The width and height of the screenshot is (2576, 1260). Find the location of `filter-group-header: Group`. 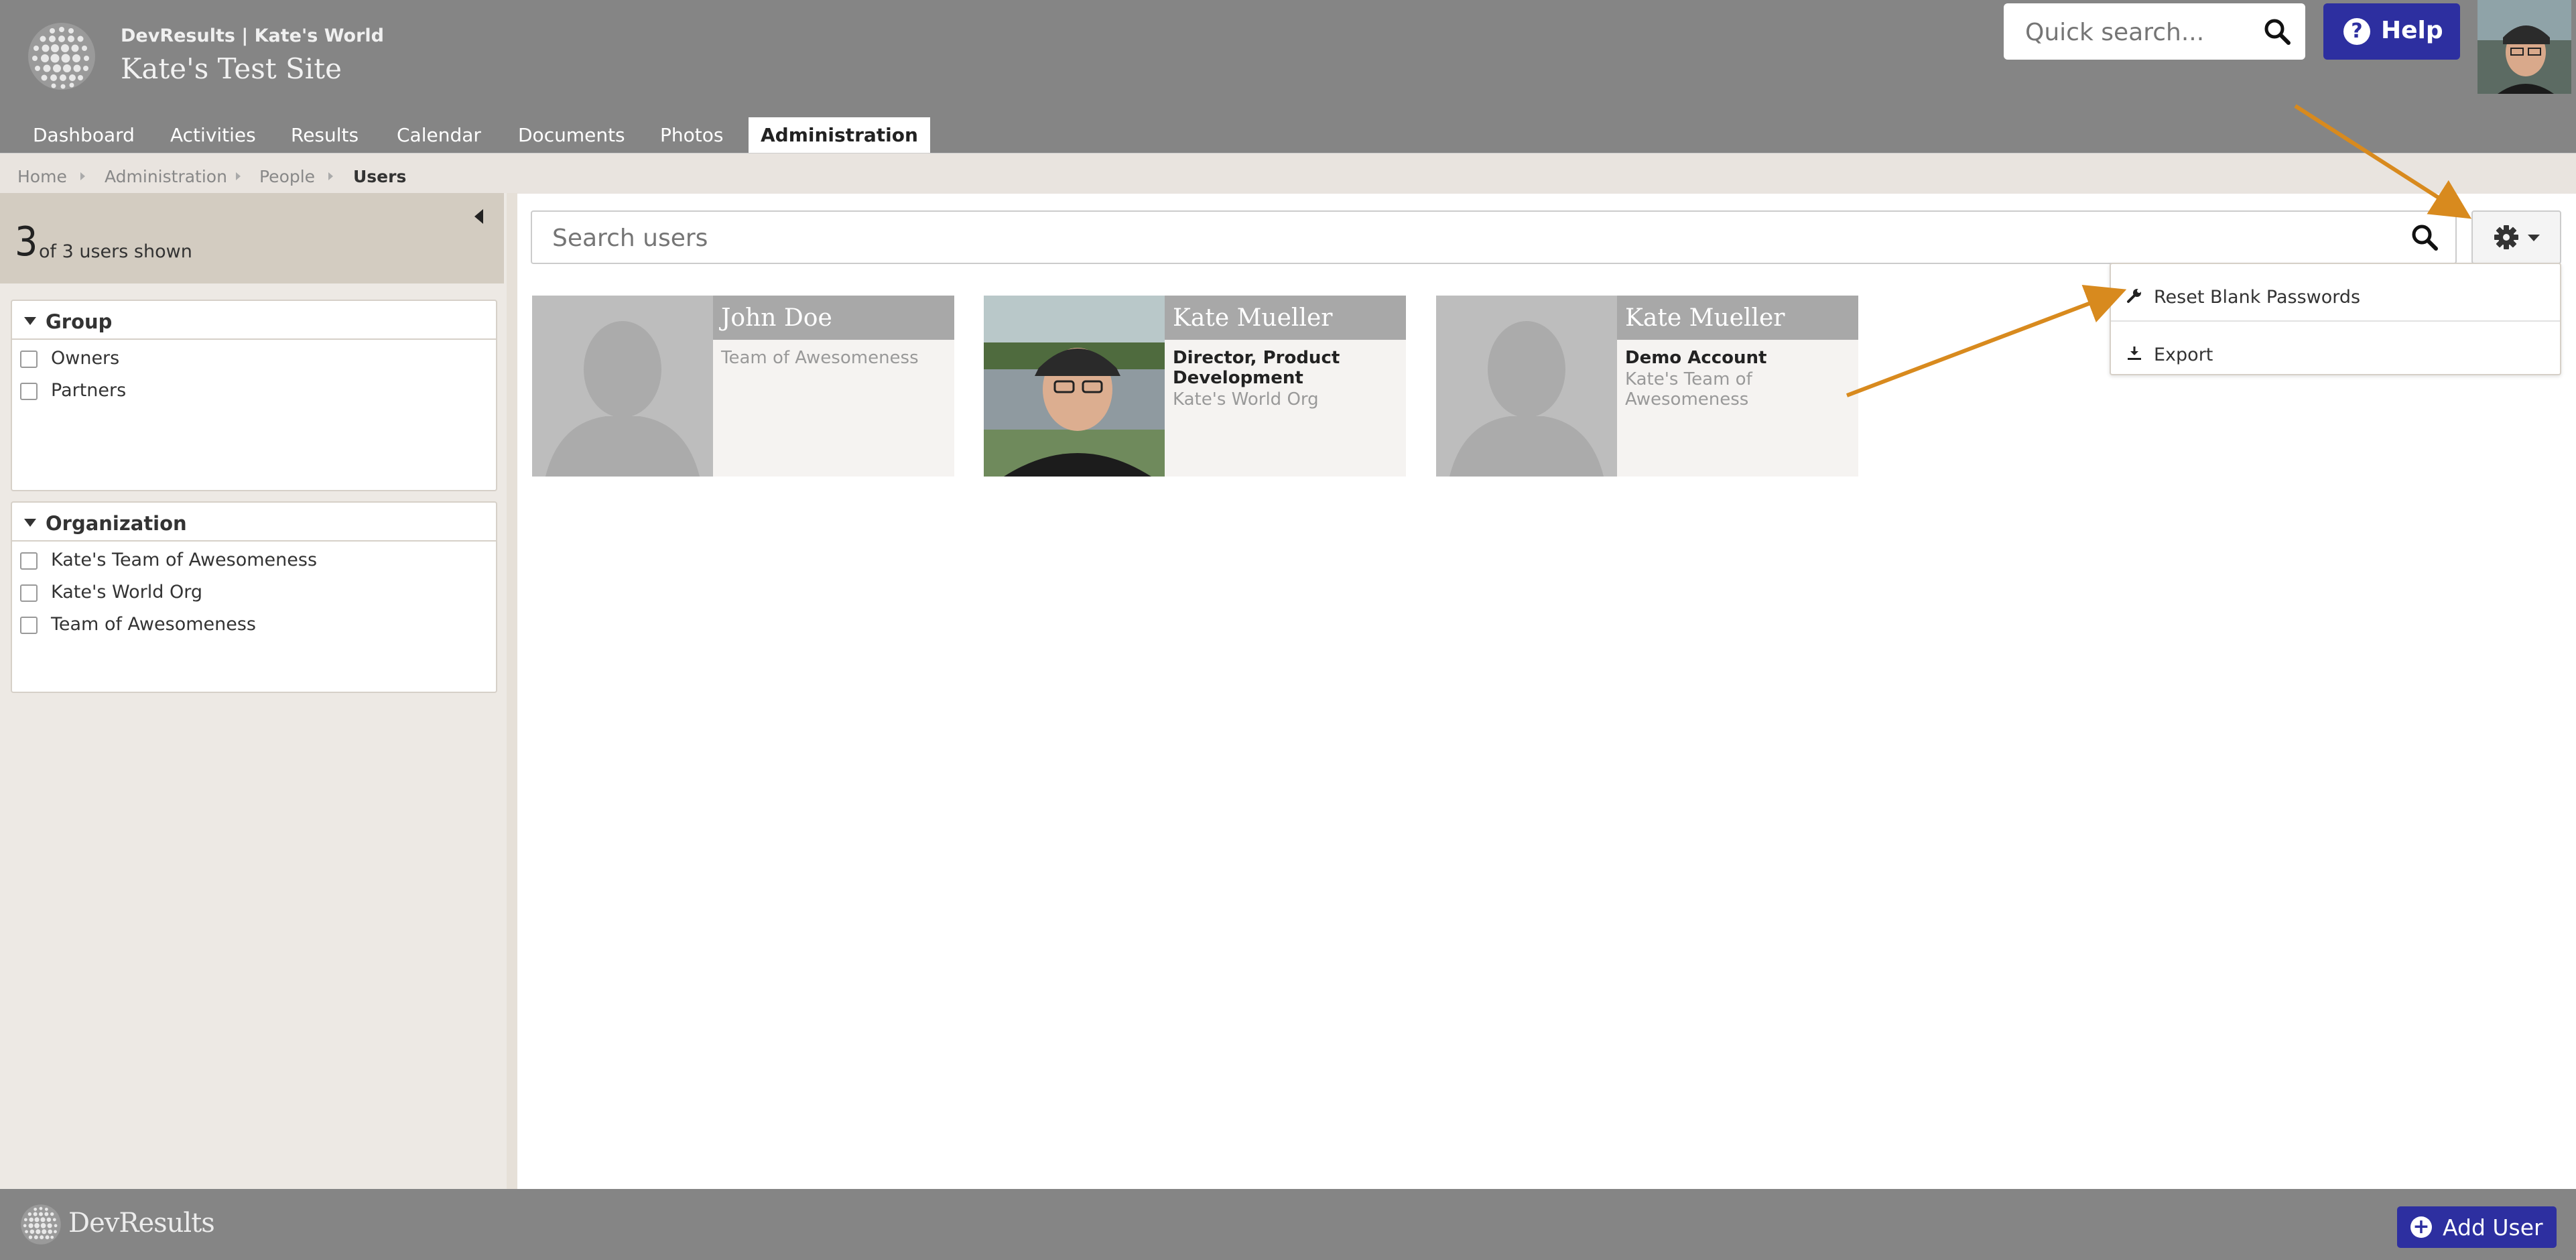

filter-group-header: Group is located at coordinates (254, 320).